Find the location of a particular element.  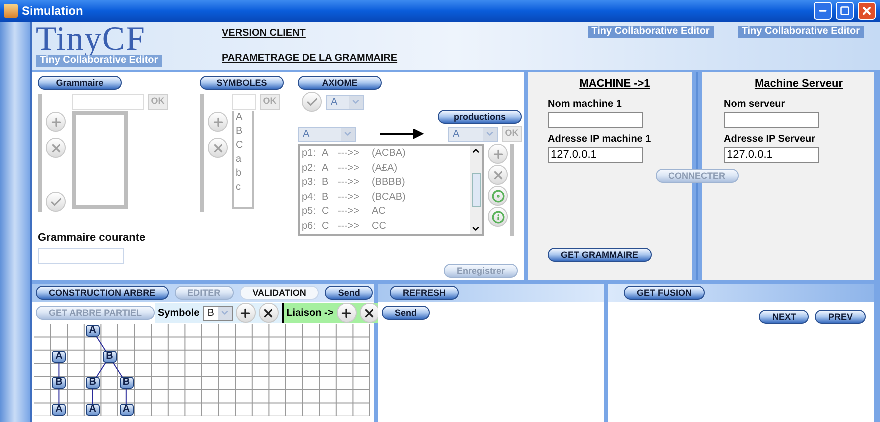

close-button is located at coordinates (867, 11).